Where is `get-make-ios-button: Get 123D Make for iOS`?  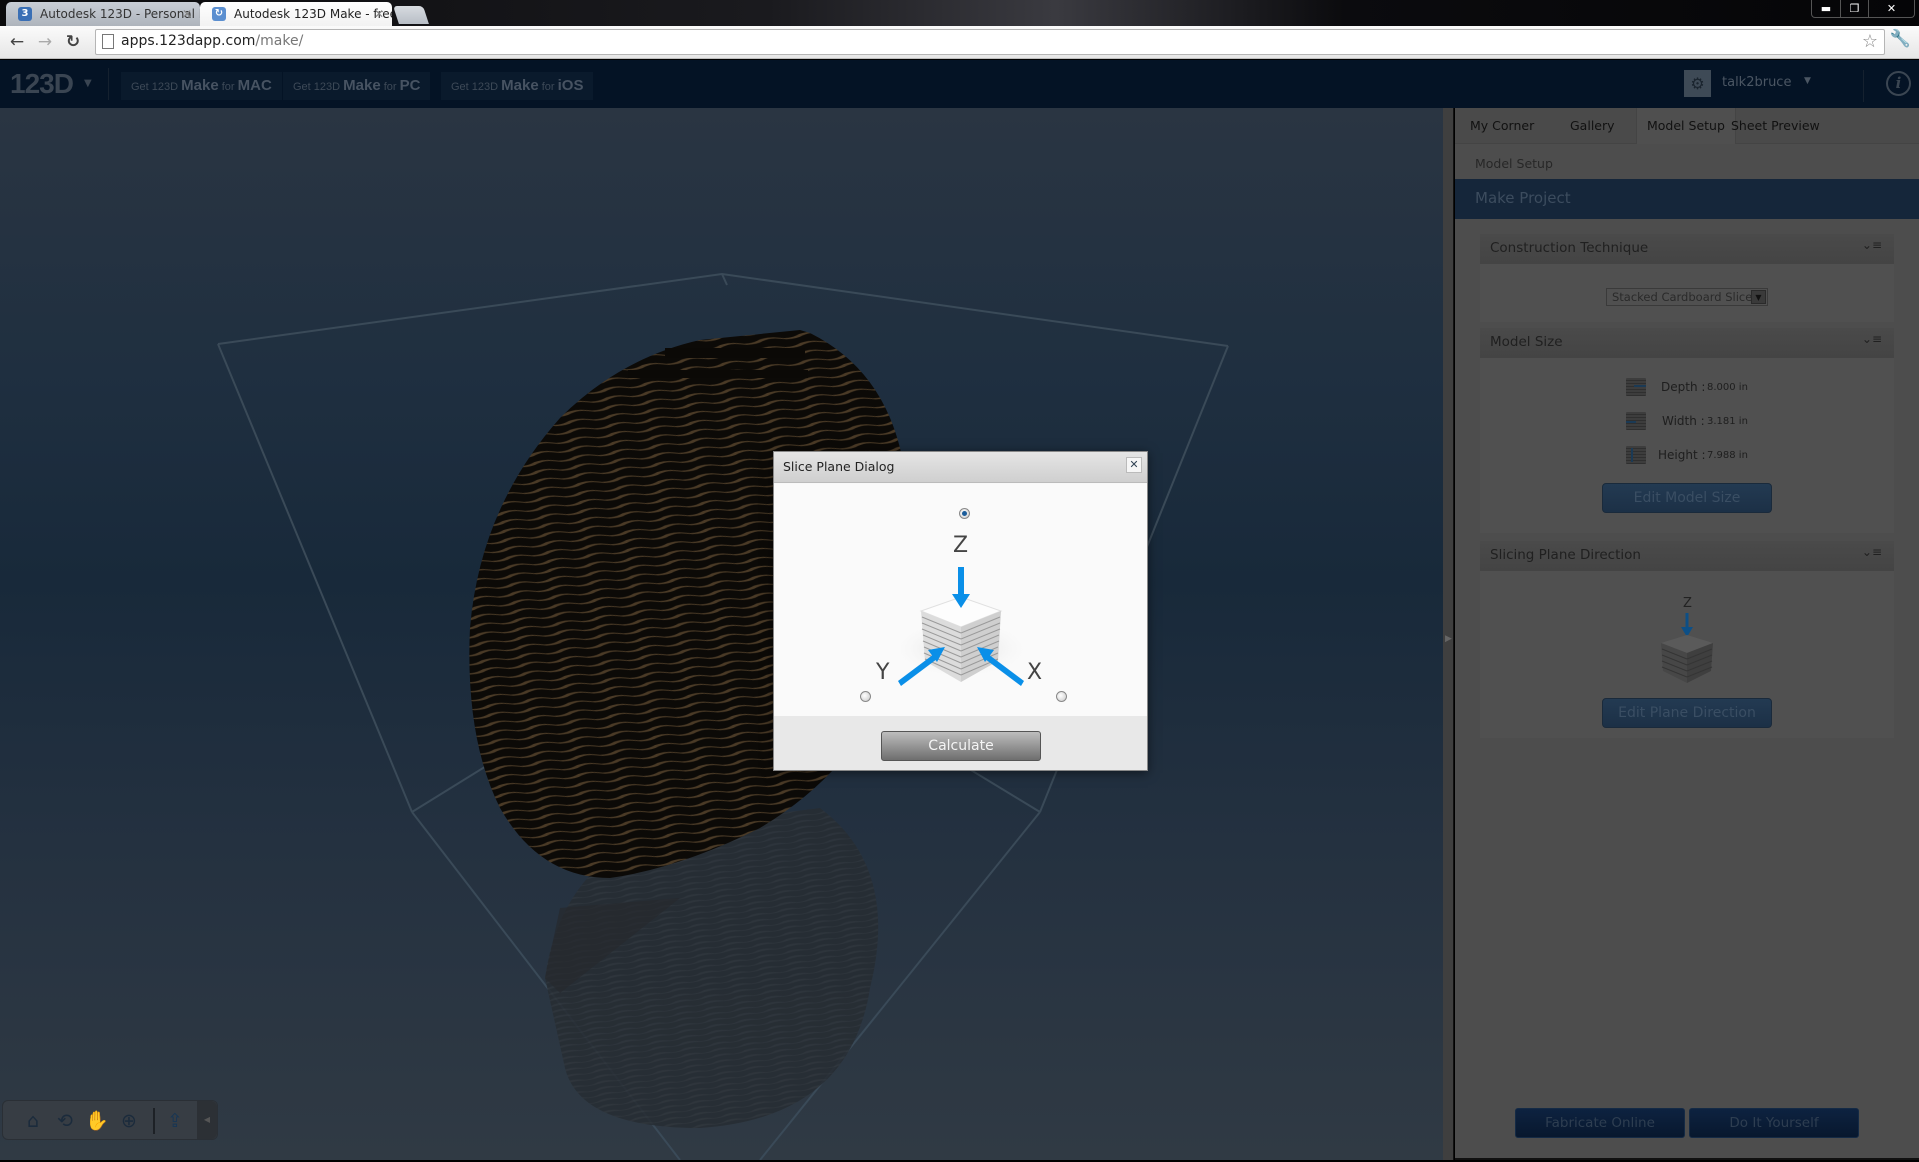 get-make-ios-button: Get 123D Make for iOS is located at coordinates (517, 86).